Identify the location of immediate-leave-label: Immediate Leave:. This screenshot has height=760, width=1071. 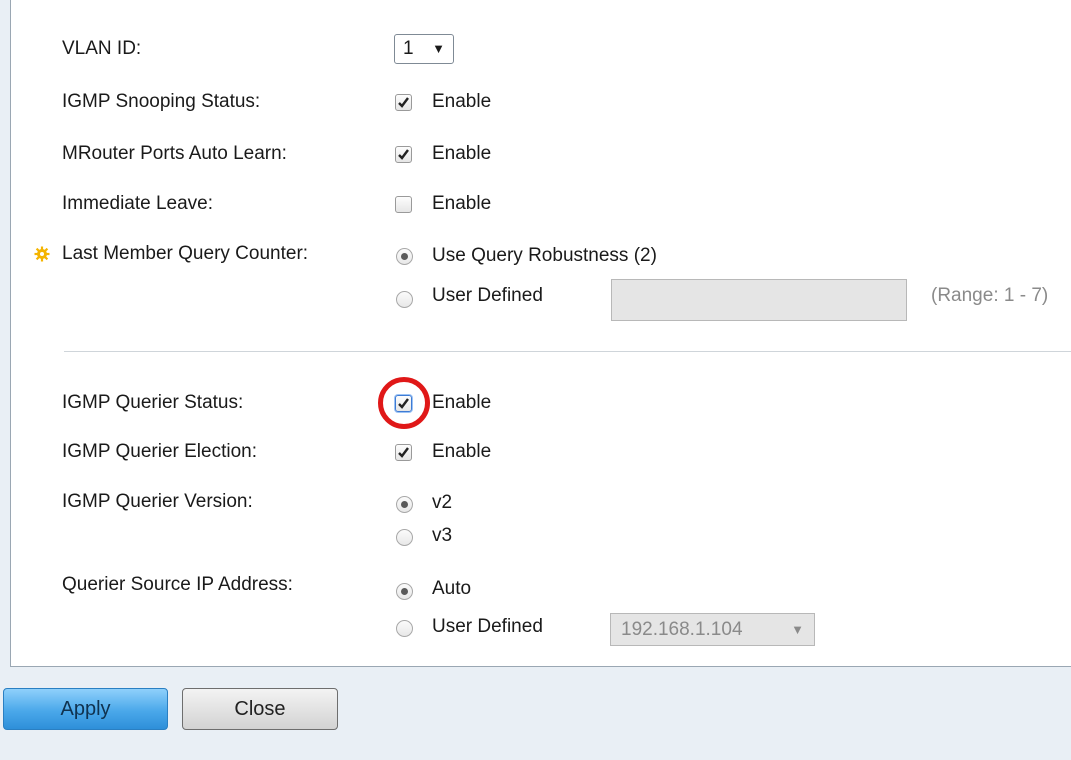
(138, 203).